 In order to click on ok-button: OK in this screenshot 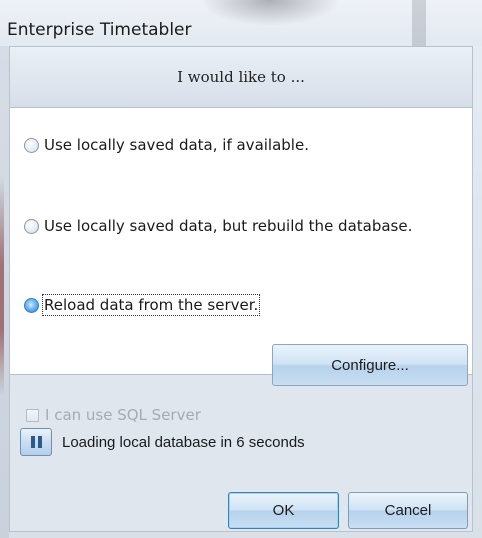, I will do `click(283, 510)`.